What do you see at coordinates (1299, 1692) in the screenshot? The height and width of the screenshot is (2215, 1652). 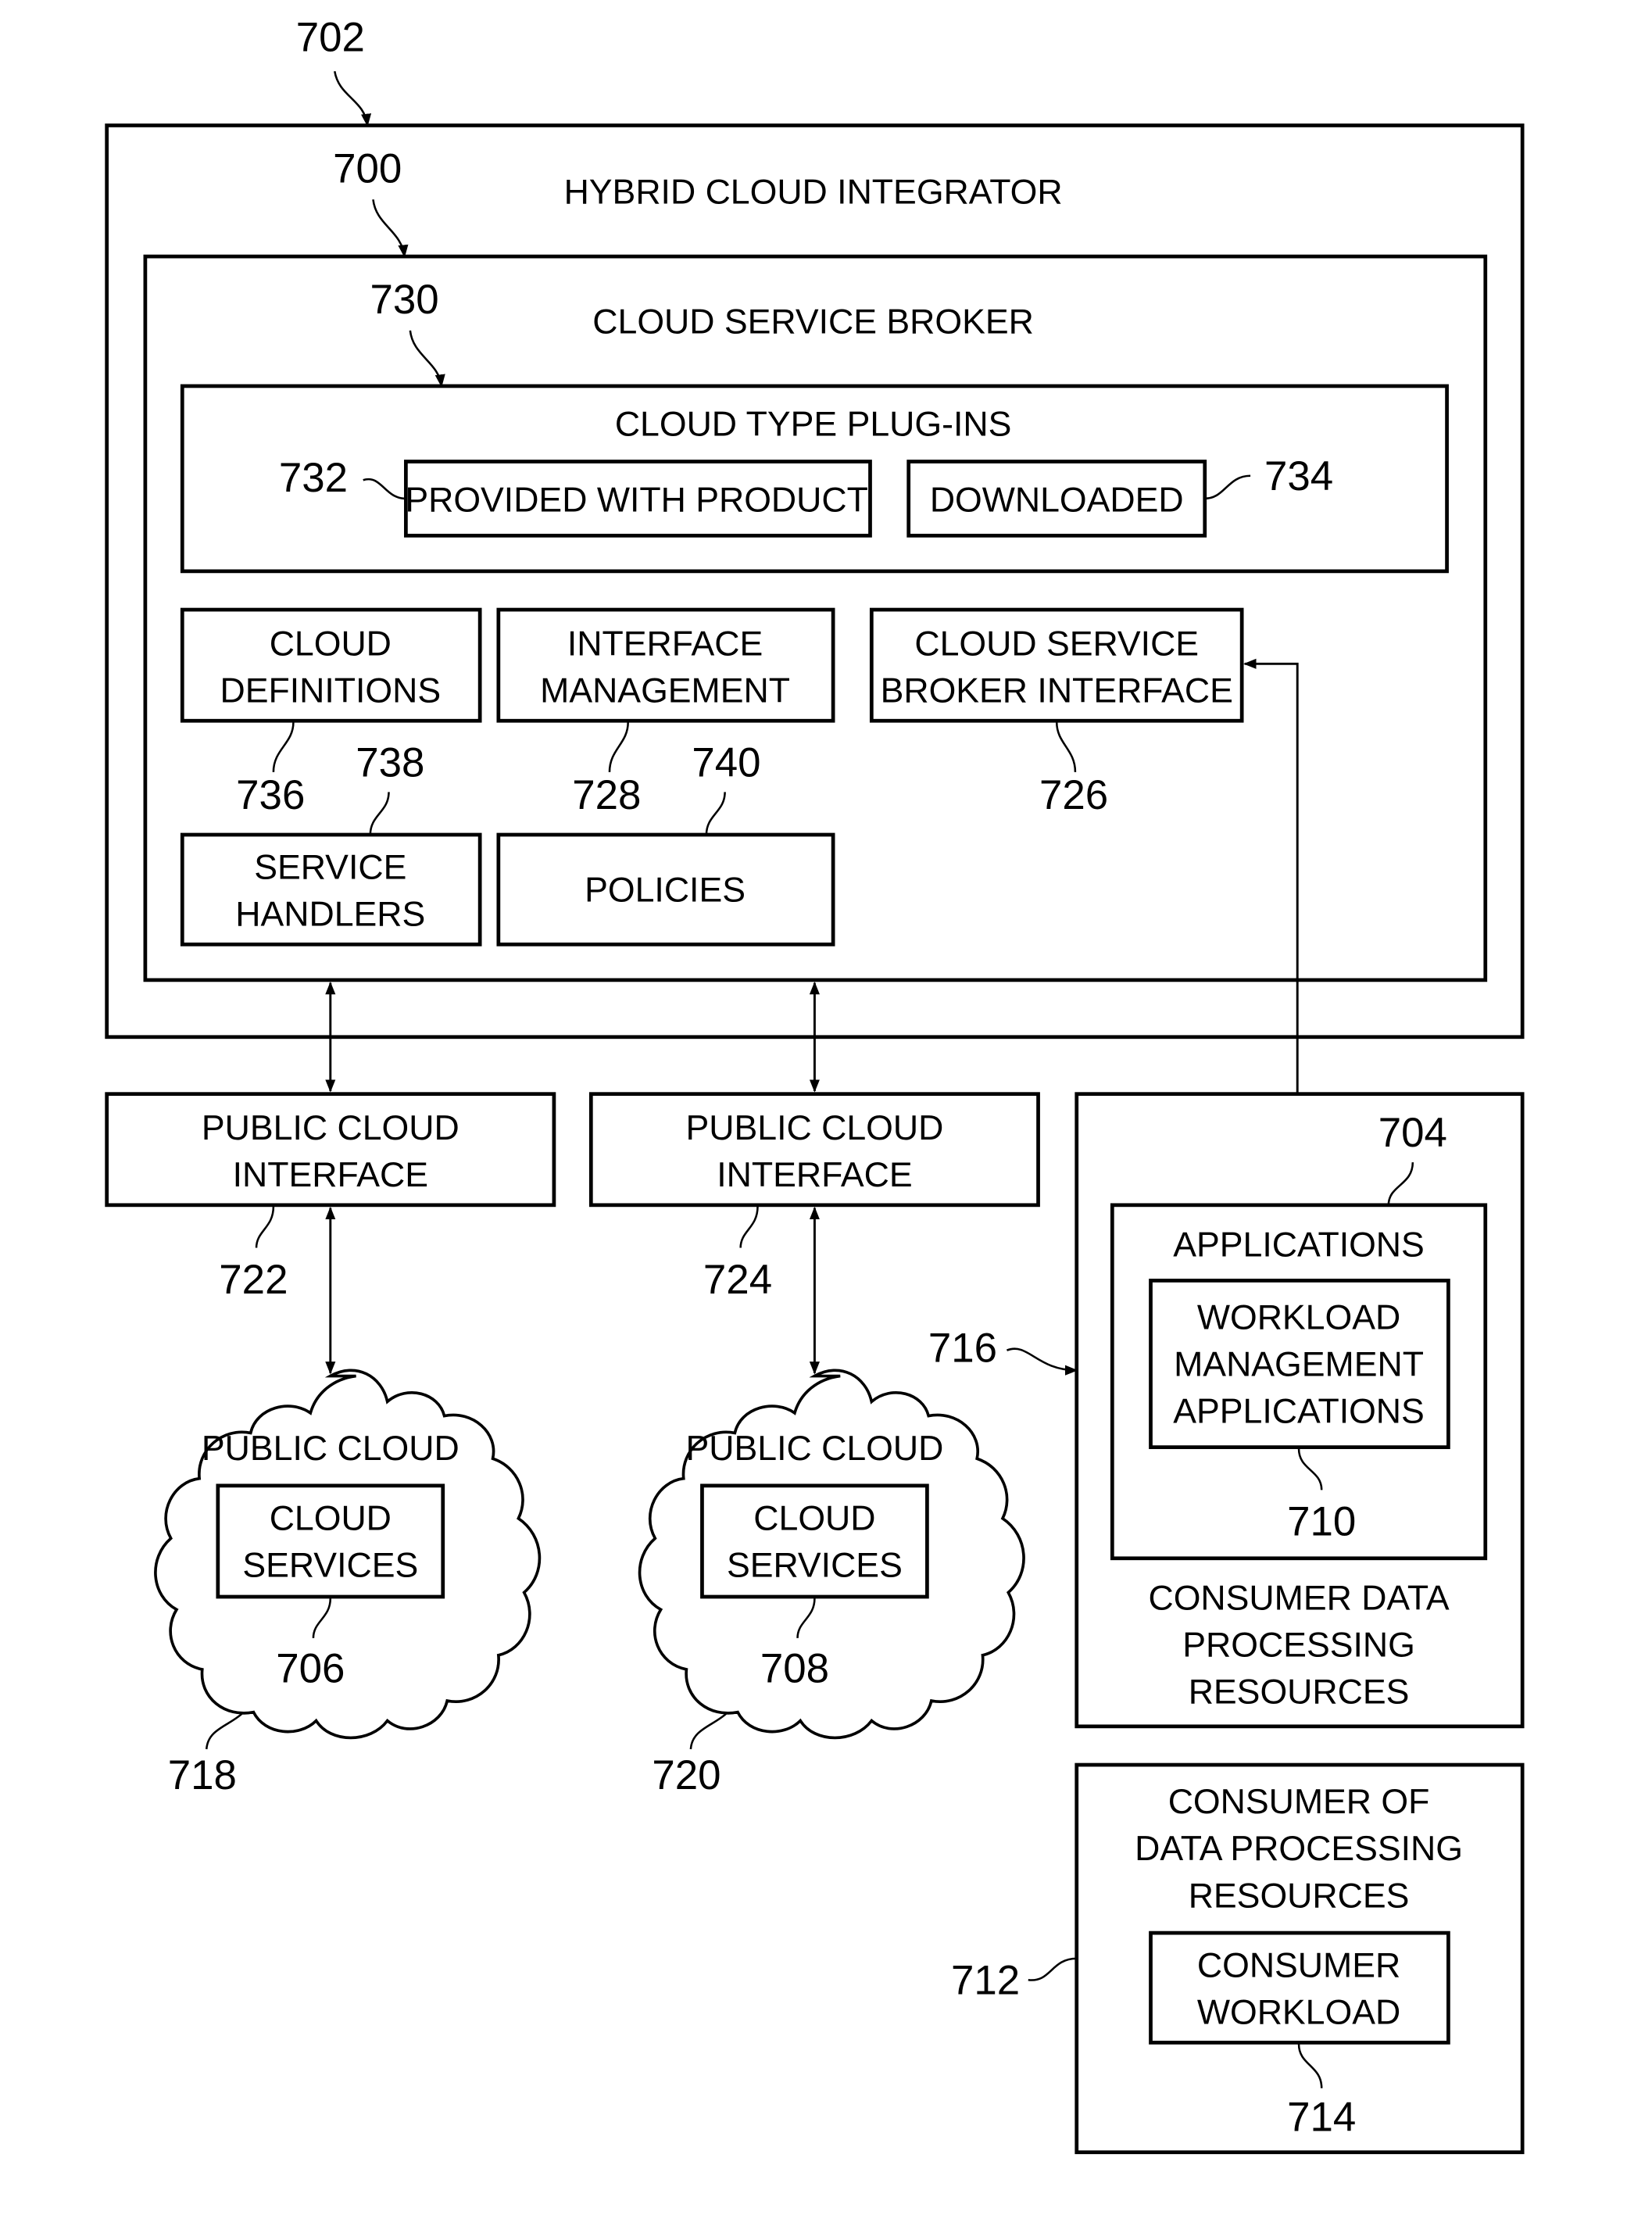 I see `consumer-data-line3: RESOURCES` at bounding box center [1299, 1692].